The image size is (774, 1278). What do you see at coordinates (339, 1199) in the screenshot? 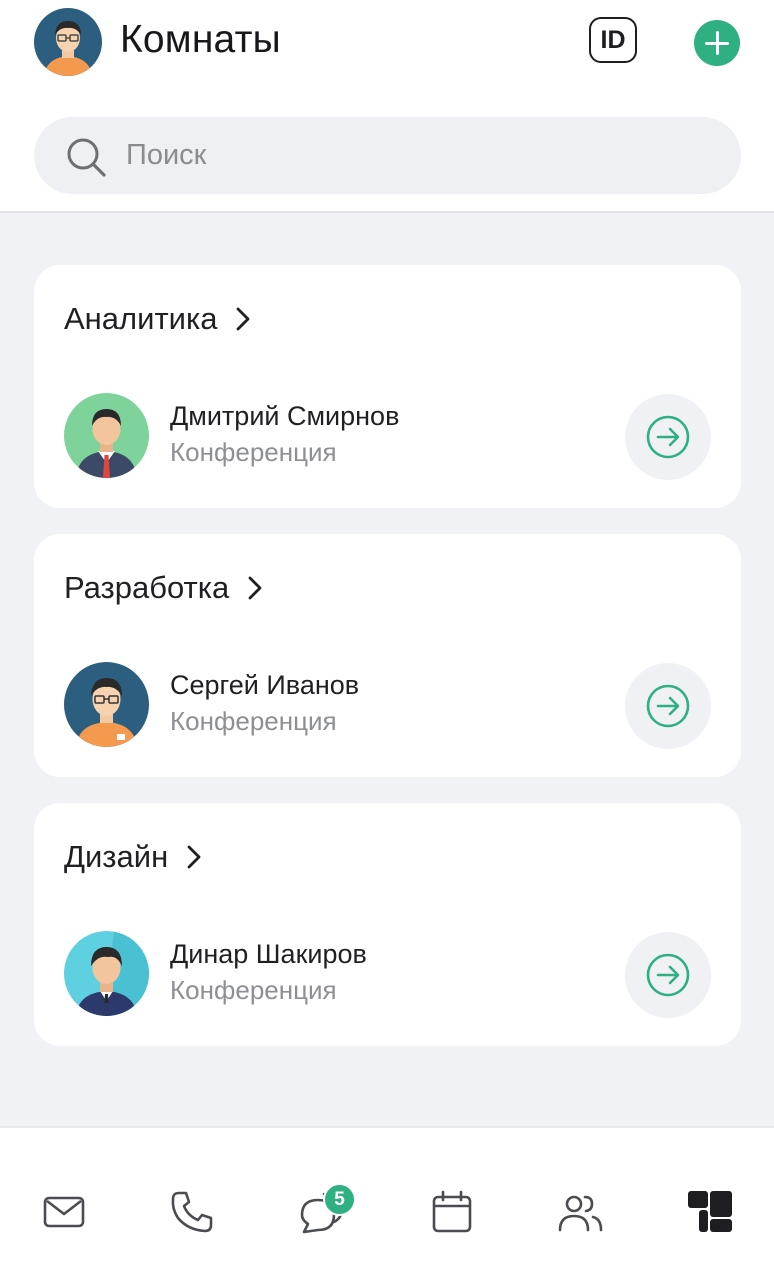
I see `unread-badge: 5` at bounding box center [339, 1199].